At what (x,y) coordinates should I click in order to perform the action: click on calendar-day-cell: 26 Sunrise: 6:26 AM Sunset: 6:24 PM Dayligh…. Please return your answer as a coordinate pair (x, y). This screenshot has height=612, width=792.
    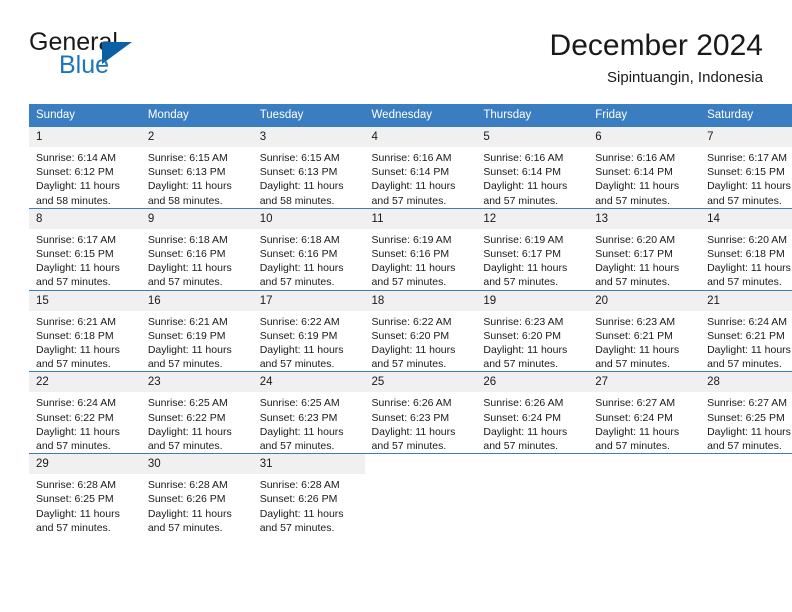
    Looking at the image, I should click on (532, 412).